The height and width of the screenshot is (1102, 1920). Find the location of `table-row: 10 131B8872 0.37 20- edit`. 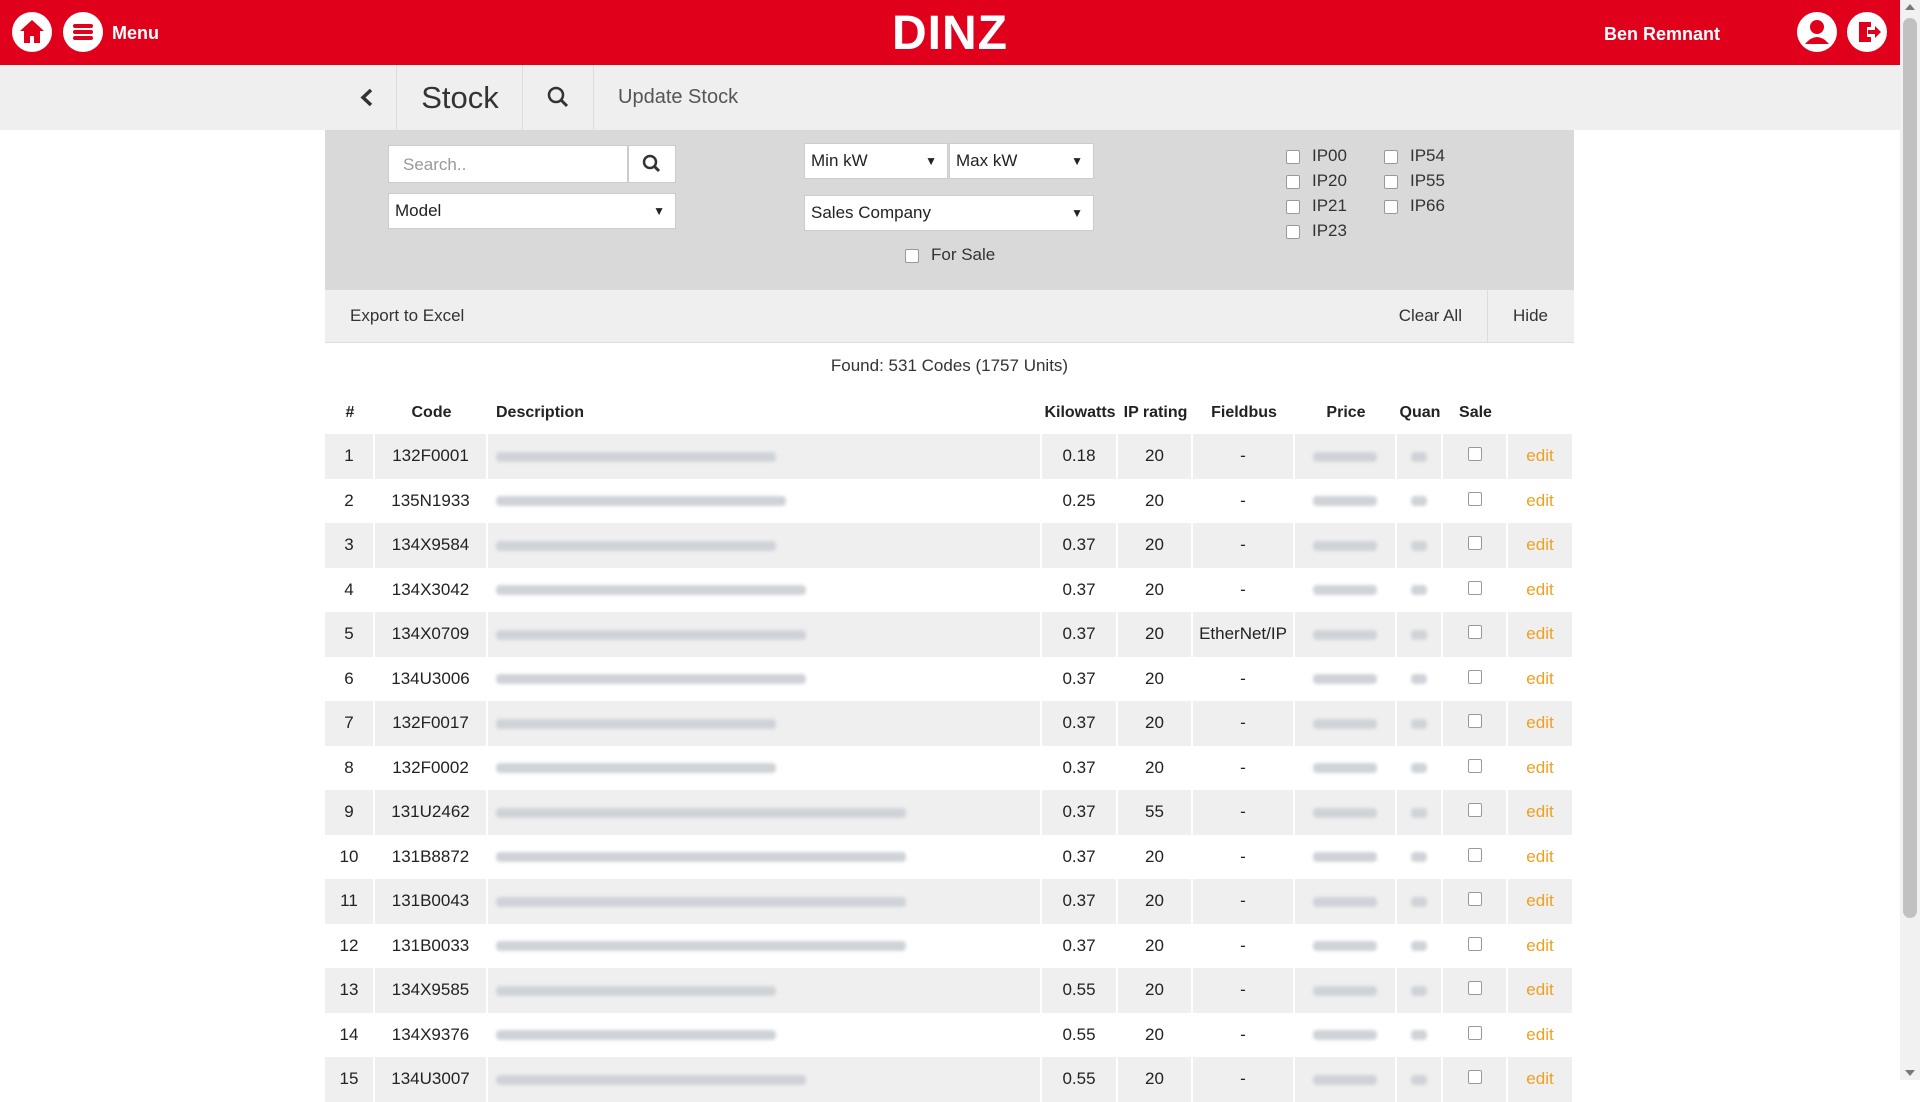

table-row: 10 131B8872 0.37 20- edit is located at coordinates (949, 856).